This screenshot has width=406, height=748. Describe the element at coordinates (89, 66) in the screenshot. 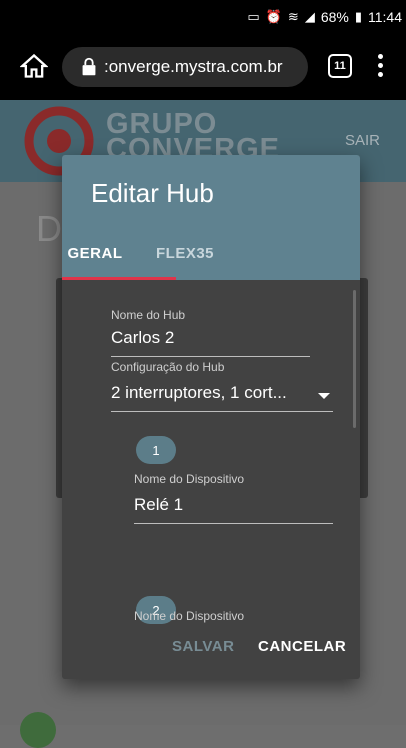

I see `lock-icon` at that location.